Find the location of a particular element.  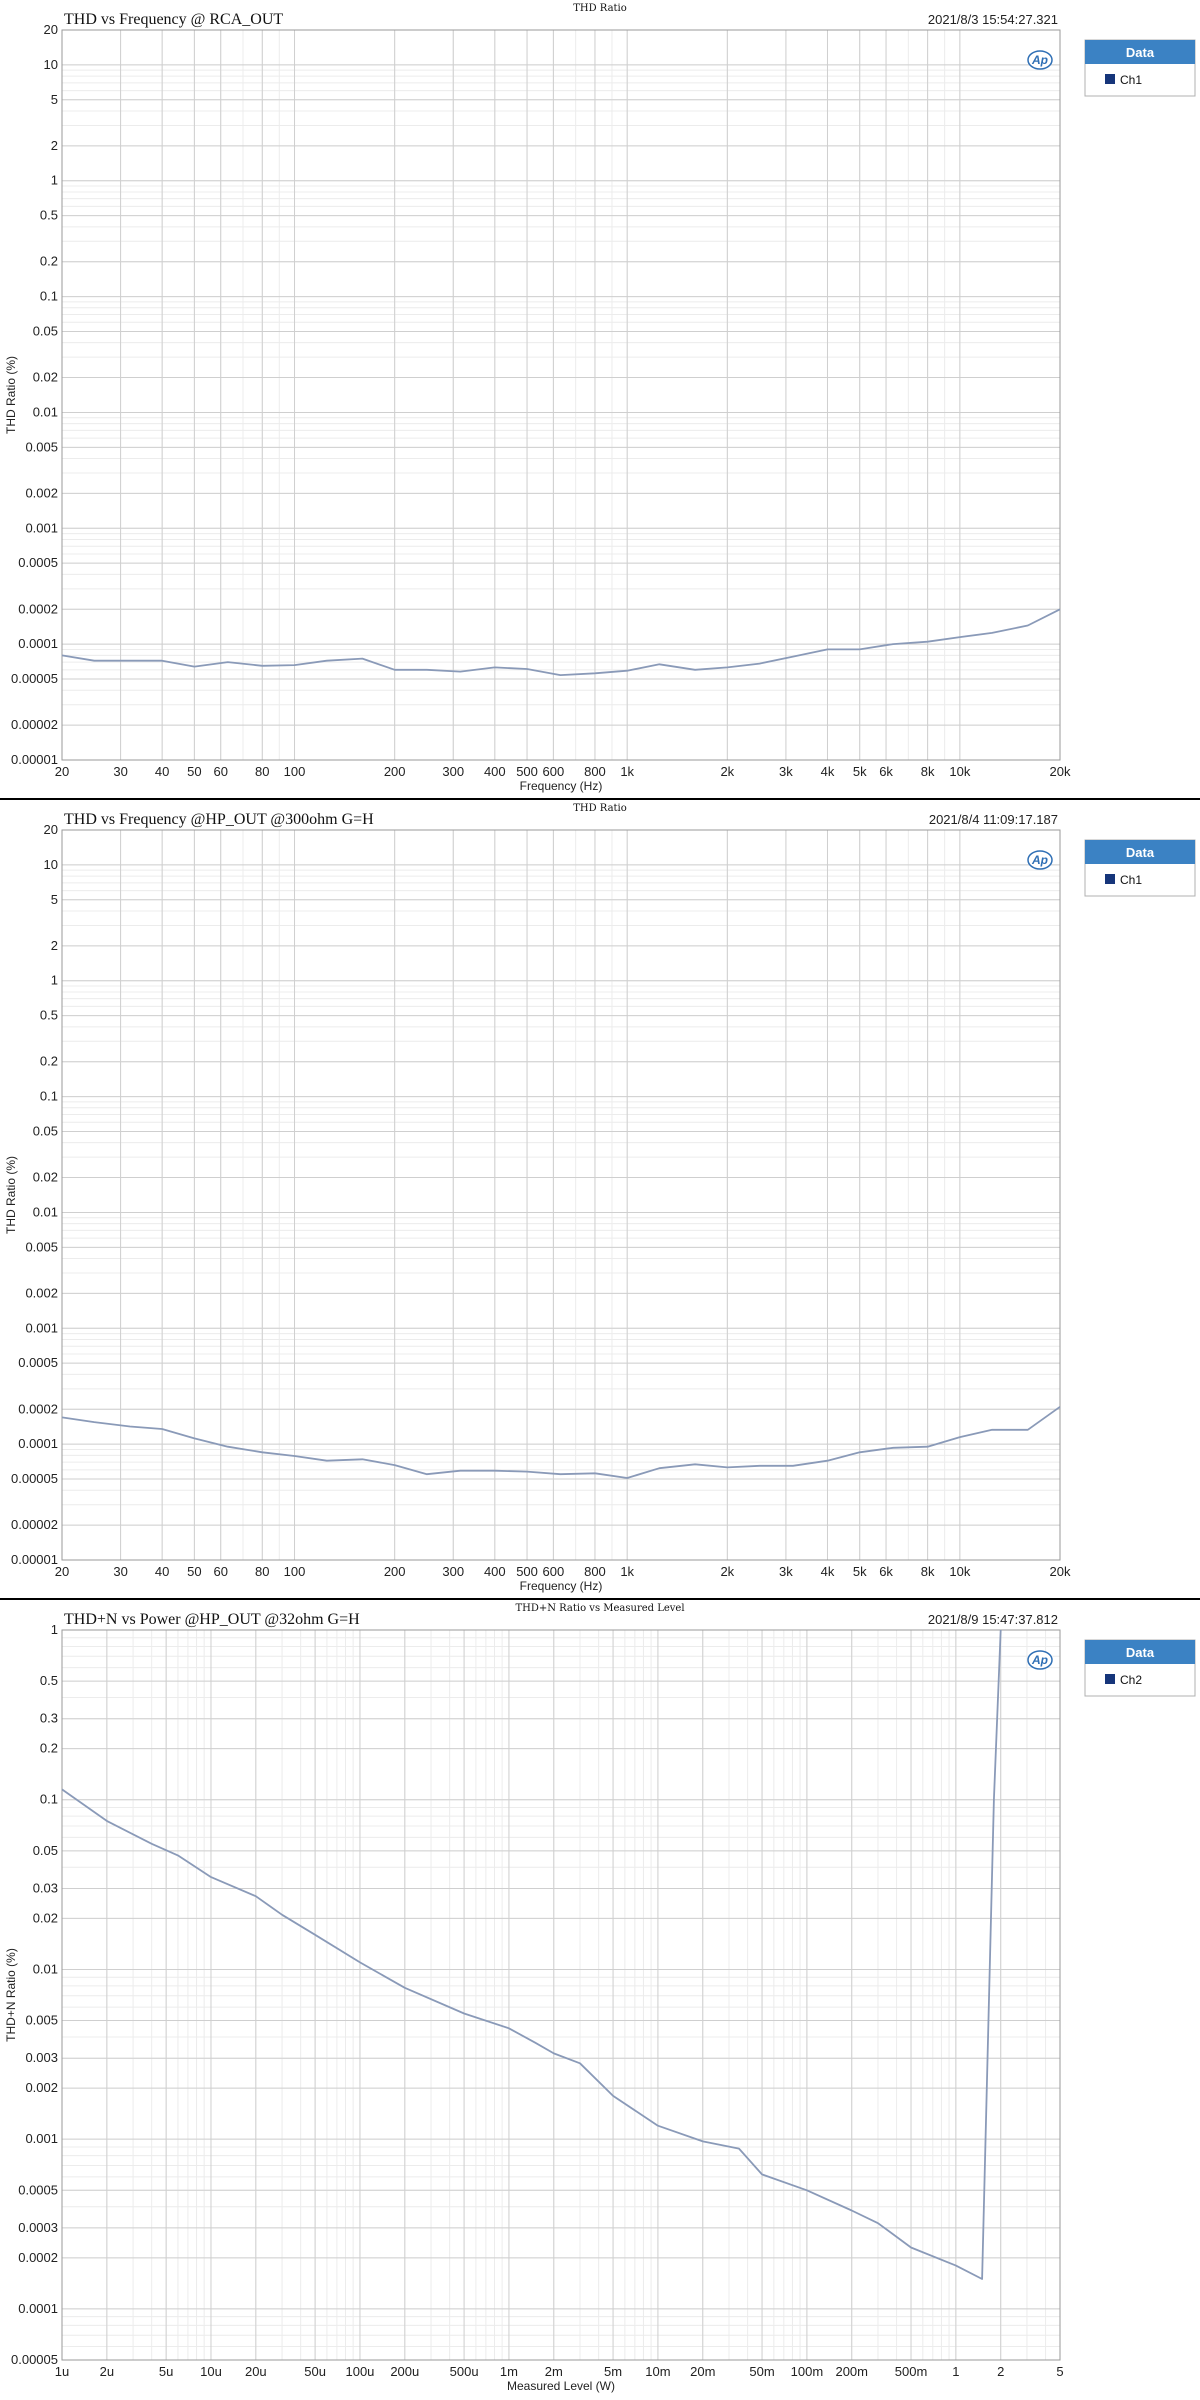

x-tick-label: 300 is located at coordinates (453, 771).